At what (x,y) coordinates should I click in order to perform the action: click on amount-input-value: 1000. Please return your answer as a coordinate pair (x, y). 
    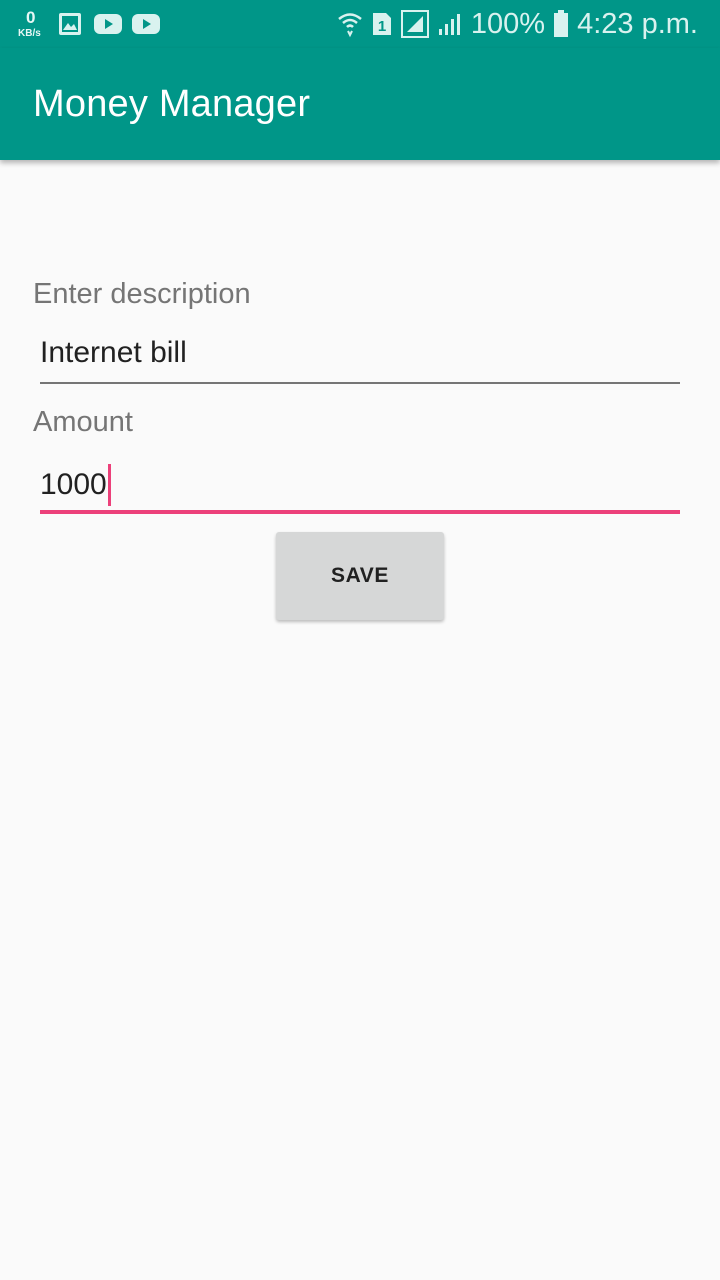
    Looking at the image, I should click on (73, 484).